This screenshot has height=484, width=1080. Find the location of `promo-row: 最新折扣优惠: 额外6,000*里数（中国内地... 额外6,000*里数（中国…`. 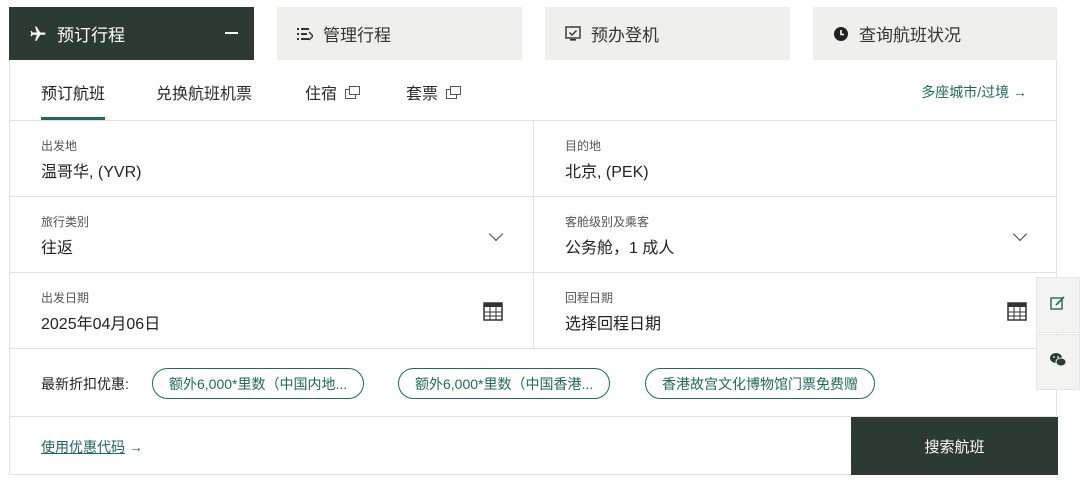

promo-row: 最新折扣优惠: 额外6,000*里数（中国内地... 额外6,000*里数（中国… is located at coordinates (533, 383).